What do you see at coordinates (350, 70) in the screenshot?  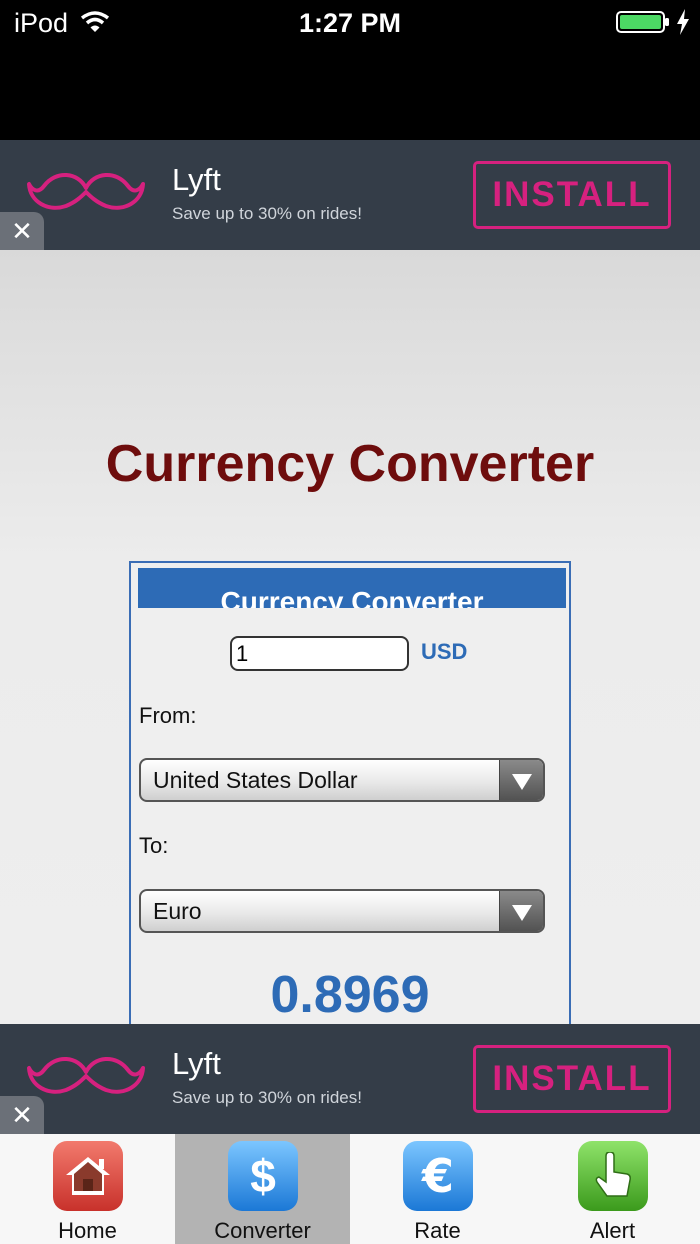 I see `status-bar: iPod 1:27 PM` at bounding box center [350, 70].